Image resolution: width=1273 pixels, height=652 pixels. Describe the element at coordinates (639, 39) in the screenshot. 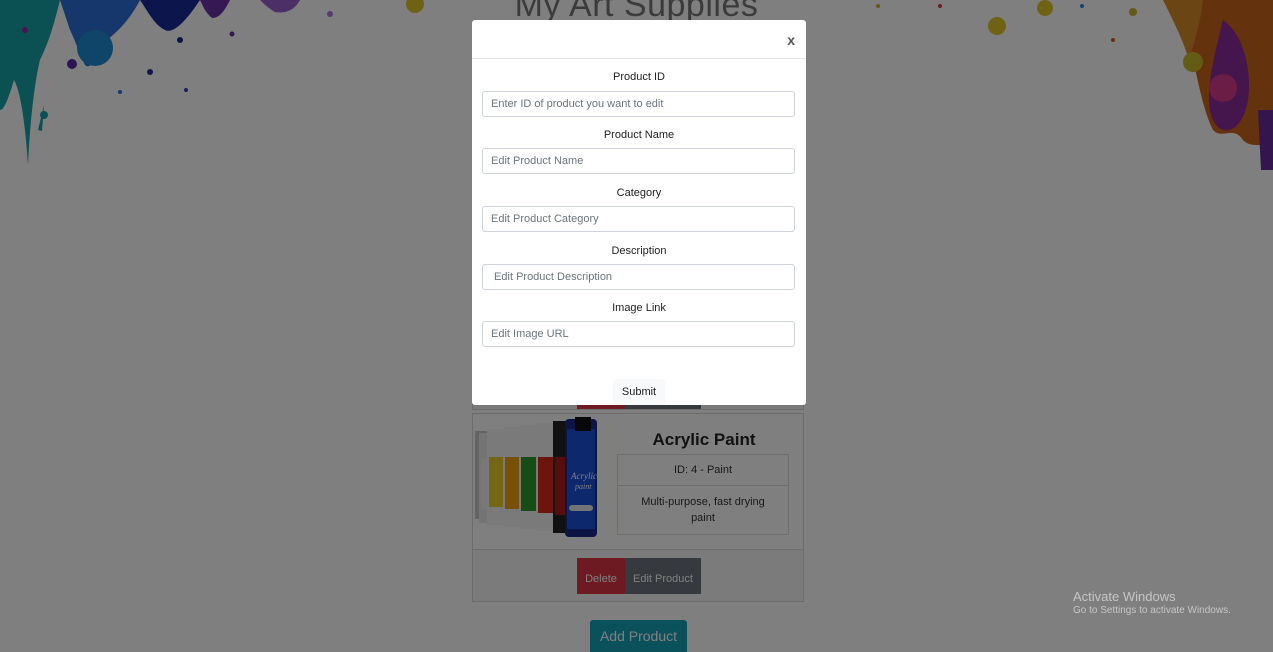

I see `modal-header: x` at that location.